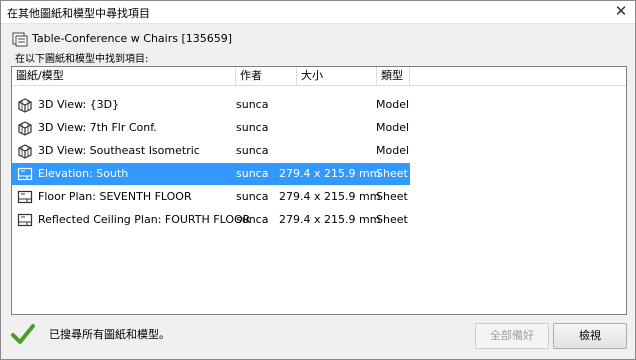 The height and width of the screenshot is (360, 636). Describe the element at coordinates (211, 151) in the screenshot. I see `table-row: 3D View: Southeast Isometric sunca Model` at that location.